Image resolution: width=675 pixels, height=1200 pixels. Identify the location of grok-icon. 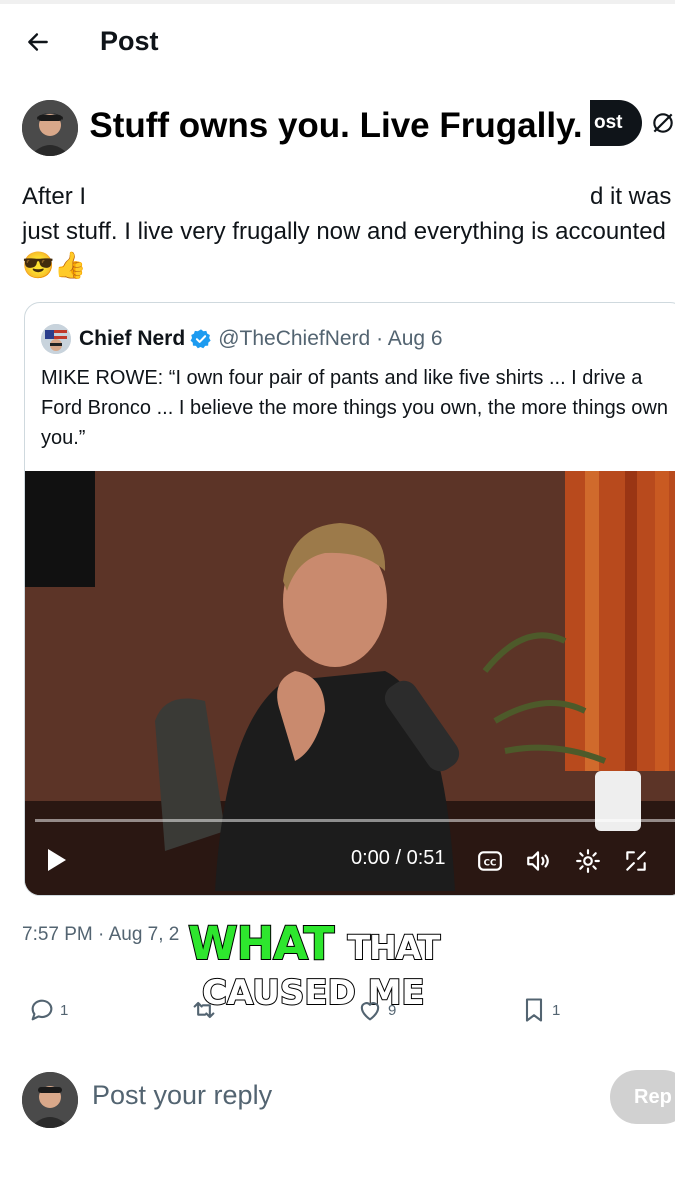
(662, 123).